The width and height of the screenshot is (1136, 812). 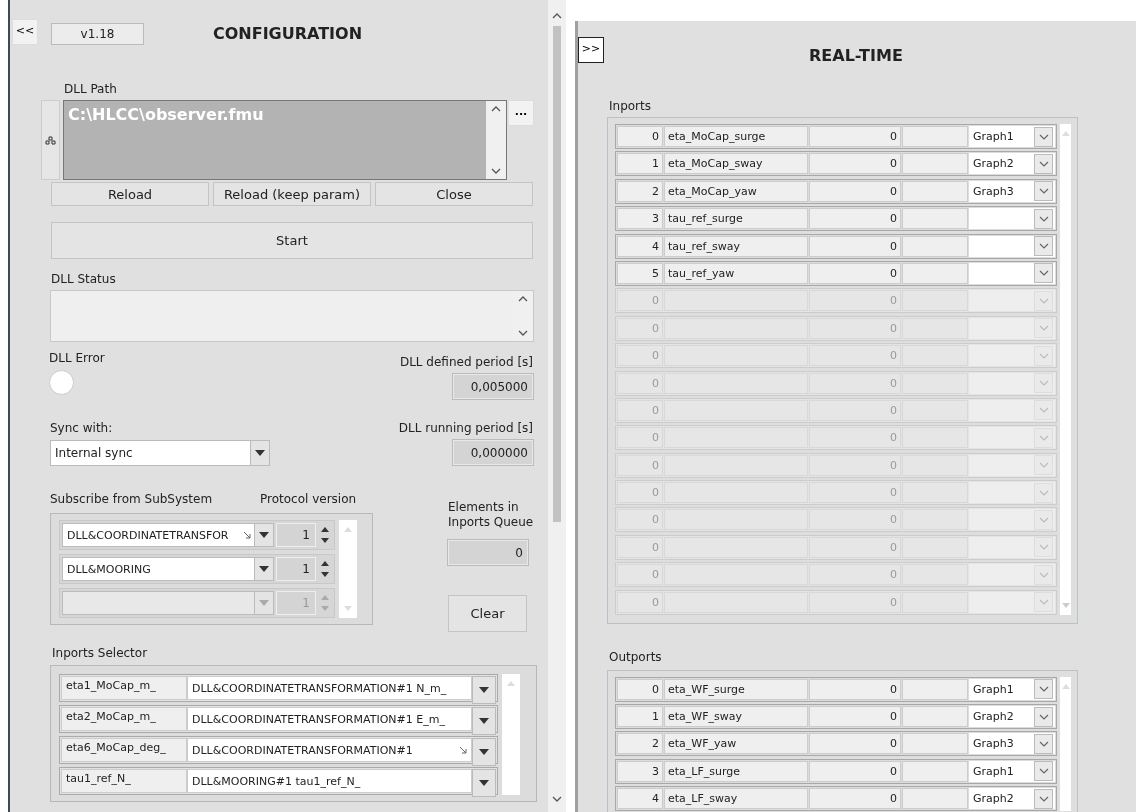 I want to click on field-label: Inports Selector, so click(x=100, y=653).